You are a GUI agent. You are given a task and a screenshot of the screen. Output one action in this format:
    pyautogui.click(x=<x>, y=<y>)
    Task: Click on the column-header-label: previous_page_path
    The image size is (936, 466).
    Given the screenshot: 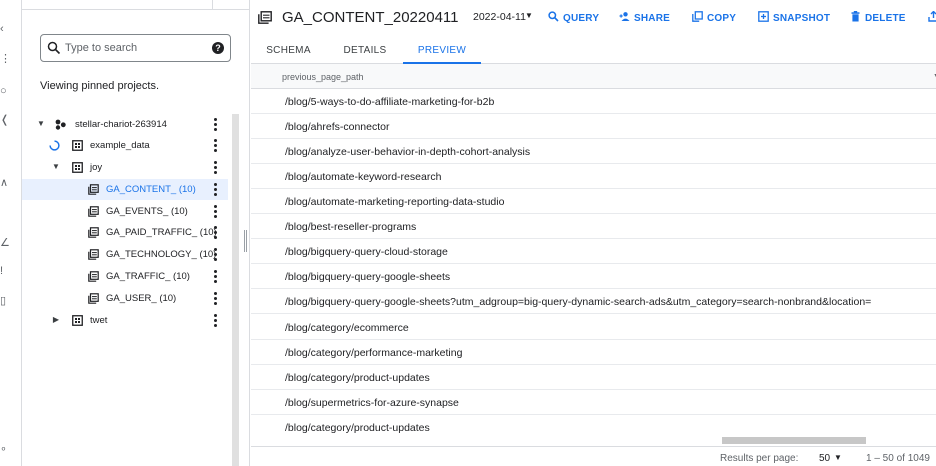 What is the action you would take?
    pyautogui.click(x=323, y=77)
    